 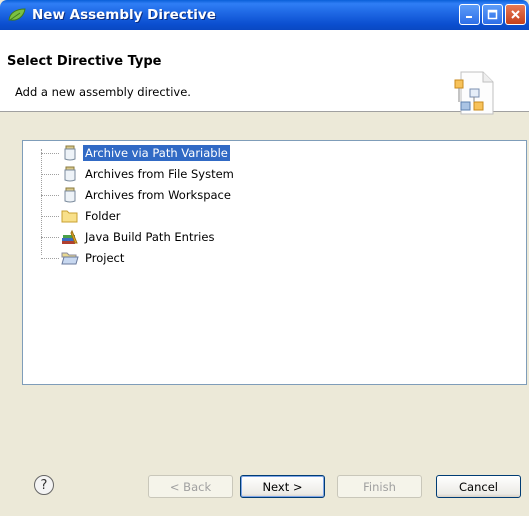 What do you see at coordinates (173, 216) in the screenshot?
I see `tree-item: Folder` at bounding box center [173, 216].